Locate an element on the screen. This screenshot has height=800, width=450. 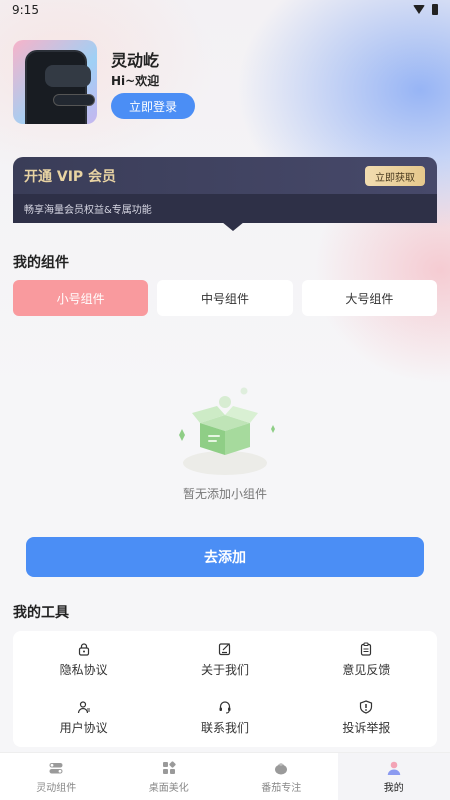
lock-icon is located at coordinates (83, 649).